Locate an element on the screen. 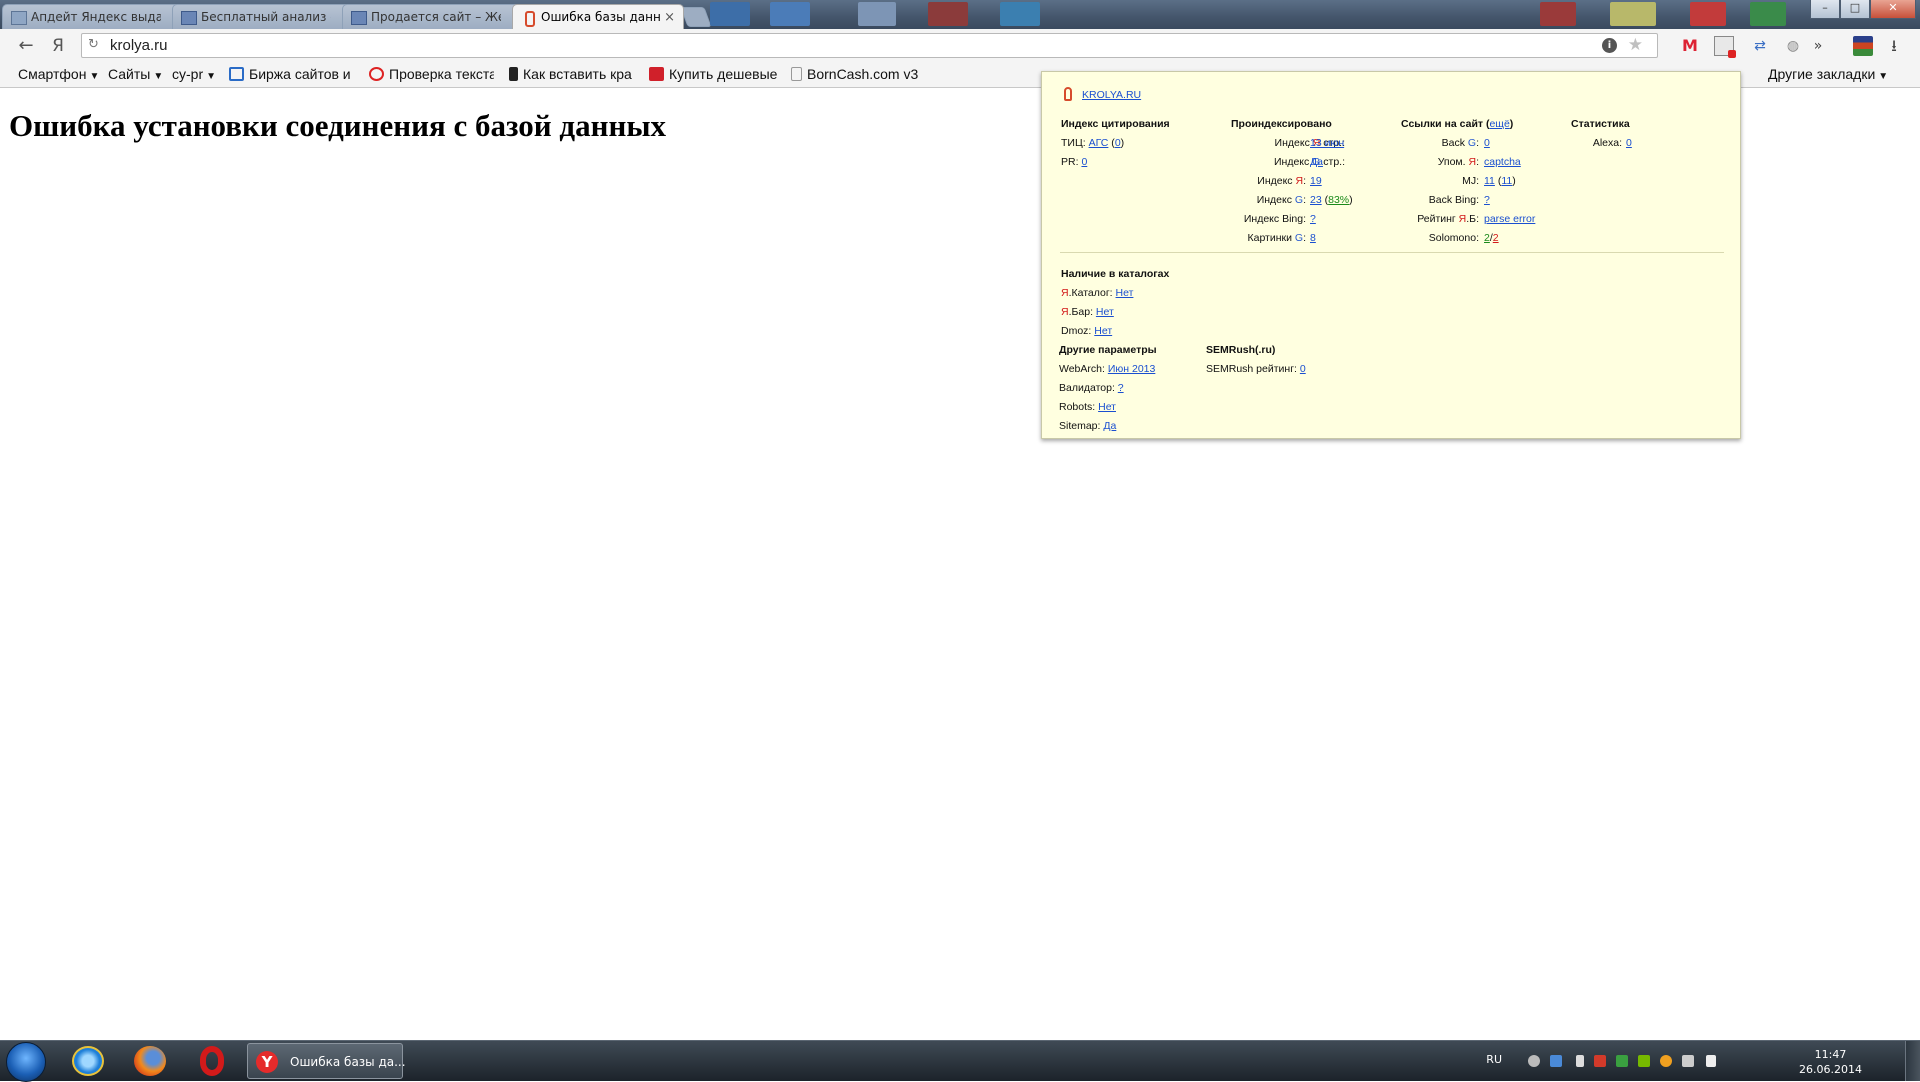  g-pages-value-cell: Да is located at coordinates (1316, 162).